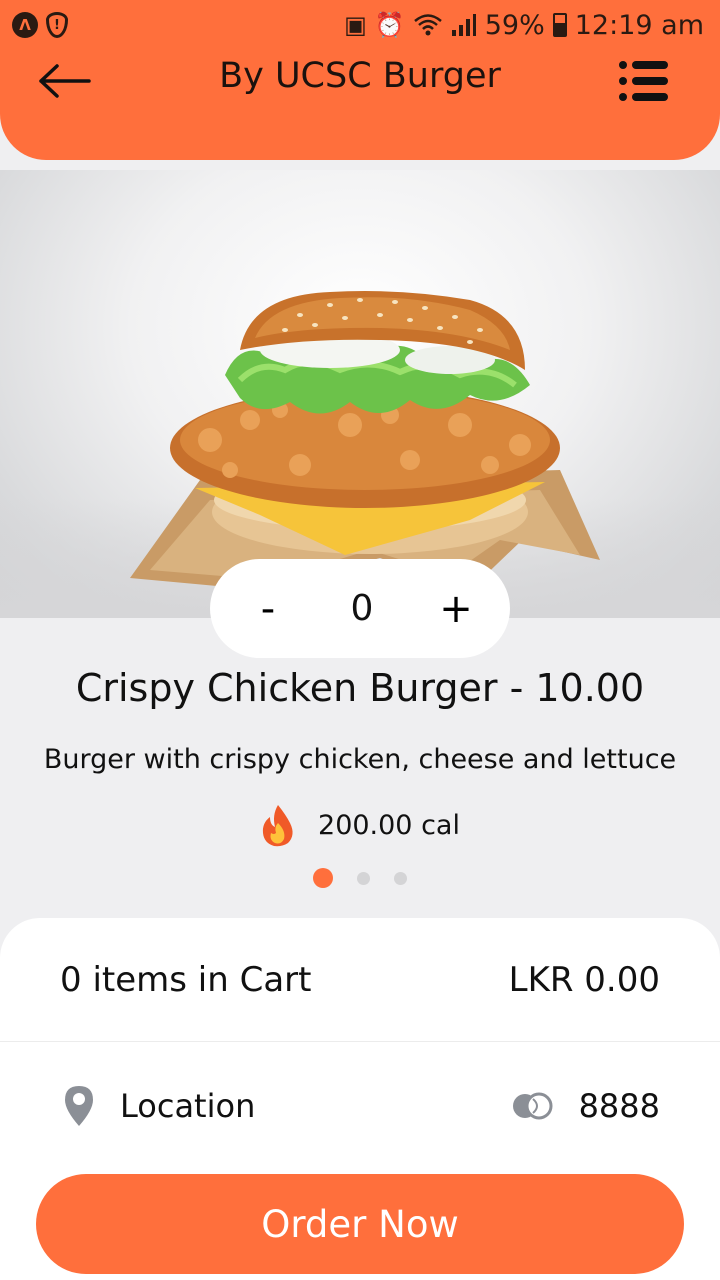  Describe the element at coordinates (389, 25) in the screenshot. I see `alarm-icon: ⏰` at that location.